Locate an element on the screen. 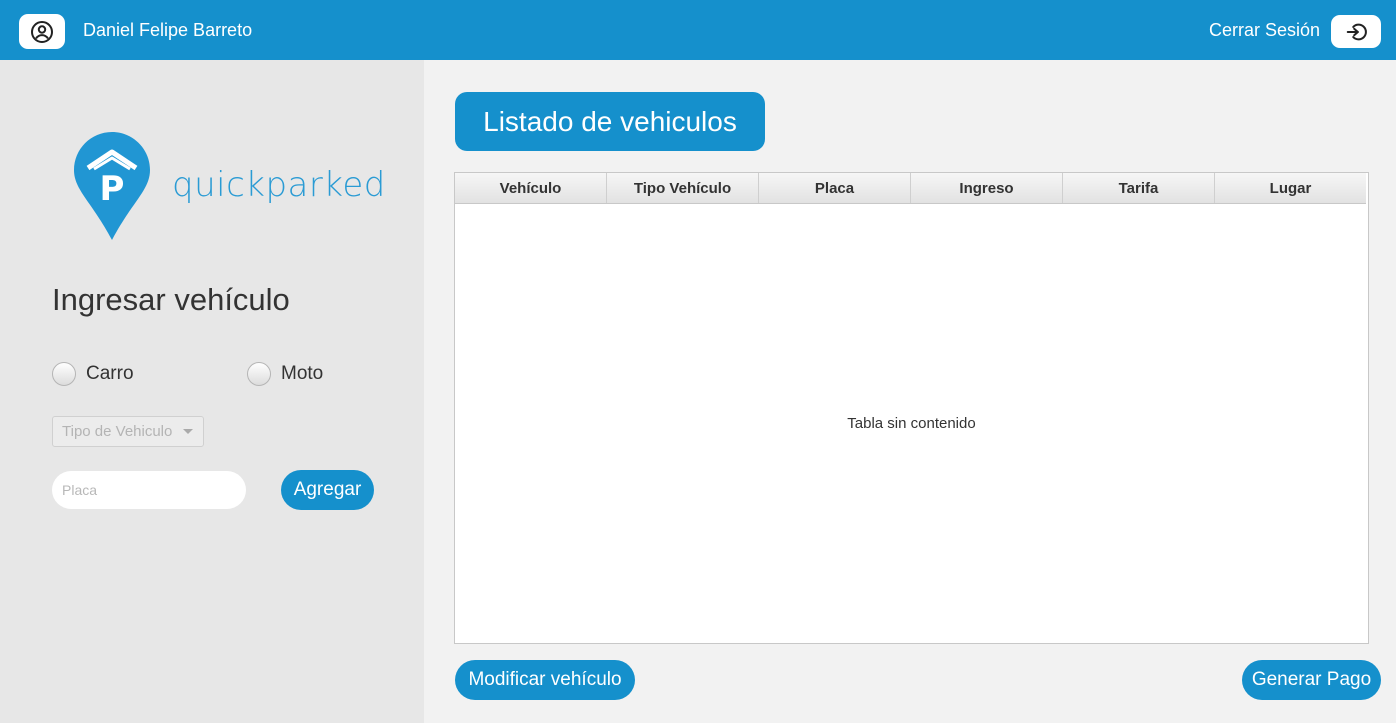  user-profile-button is located at coordinates (42, 31).